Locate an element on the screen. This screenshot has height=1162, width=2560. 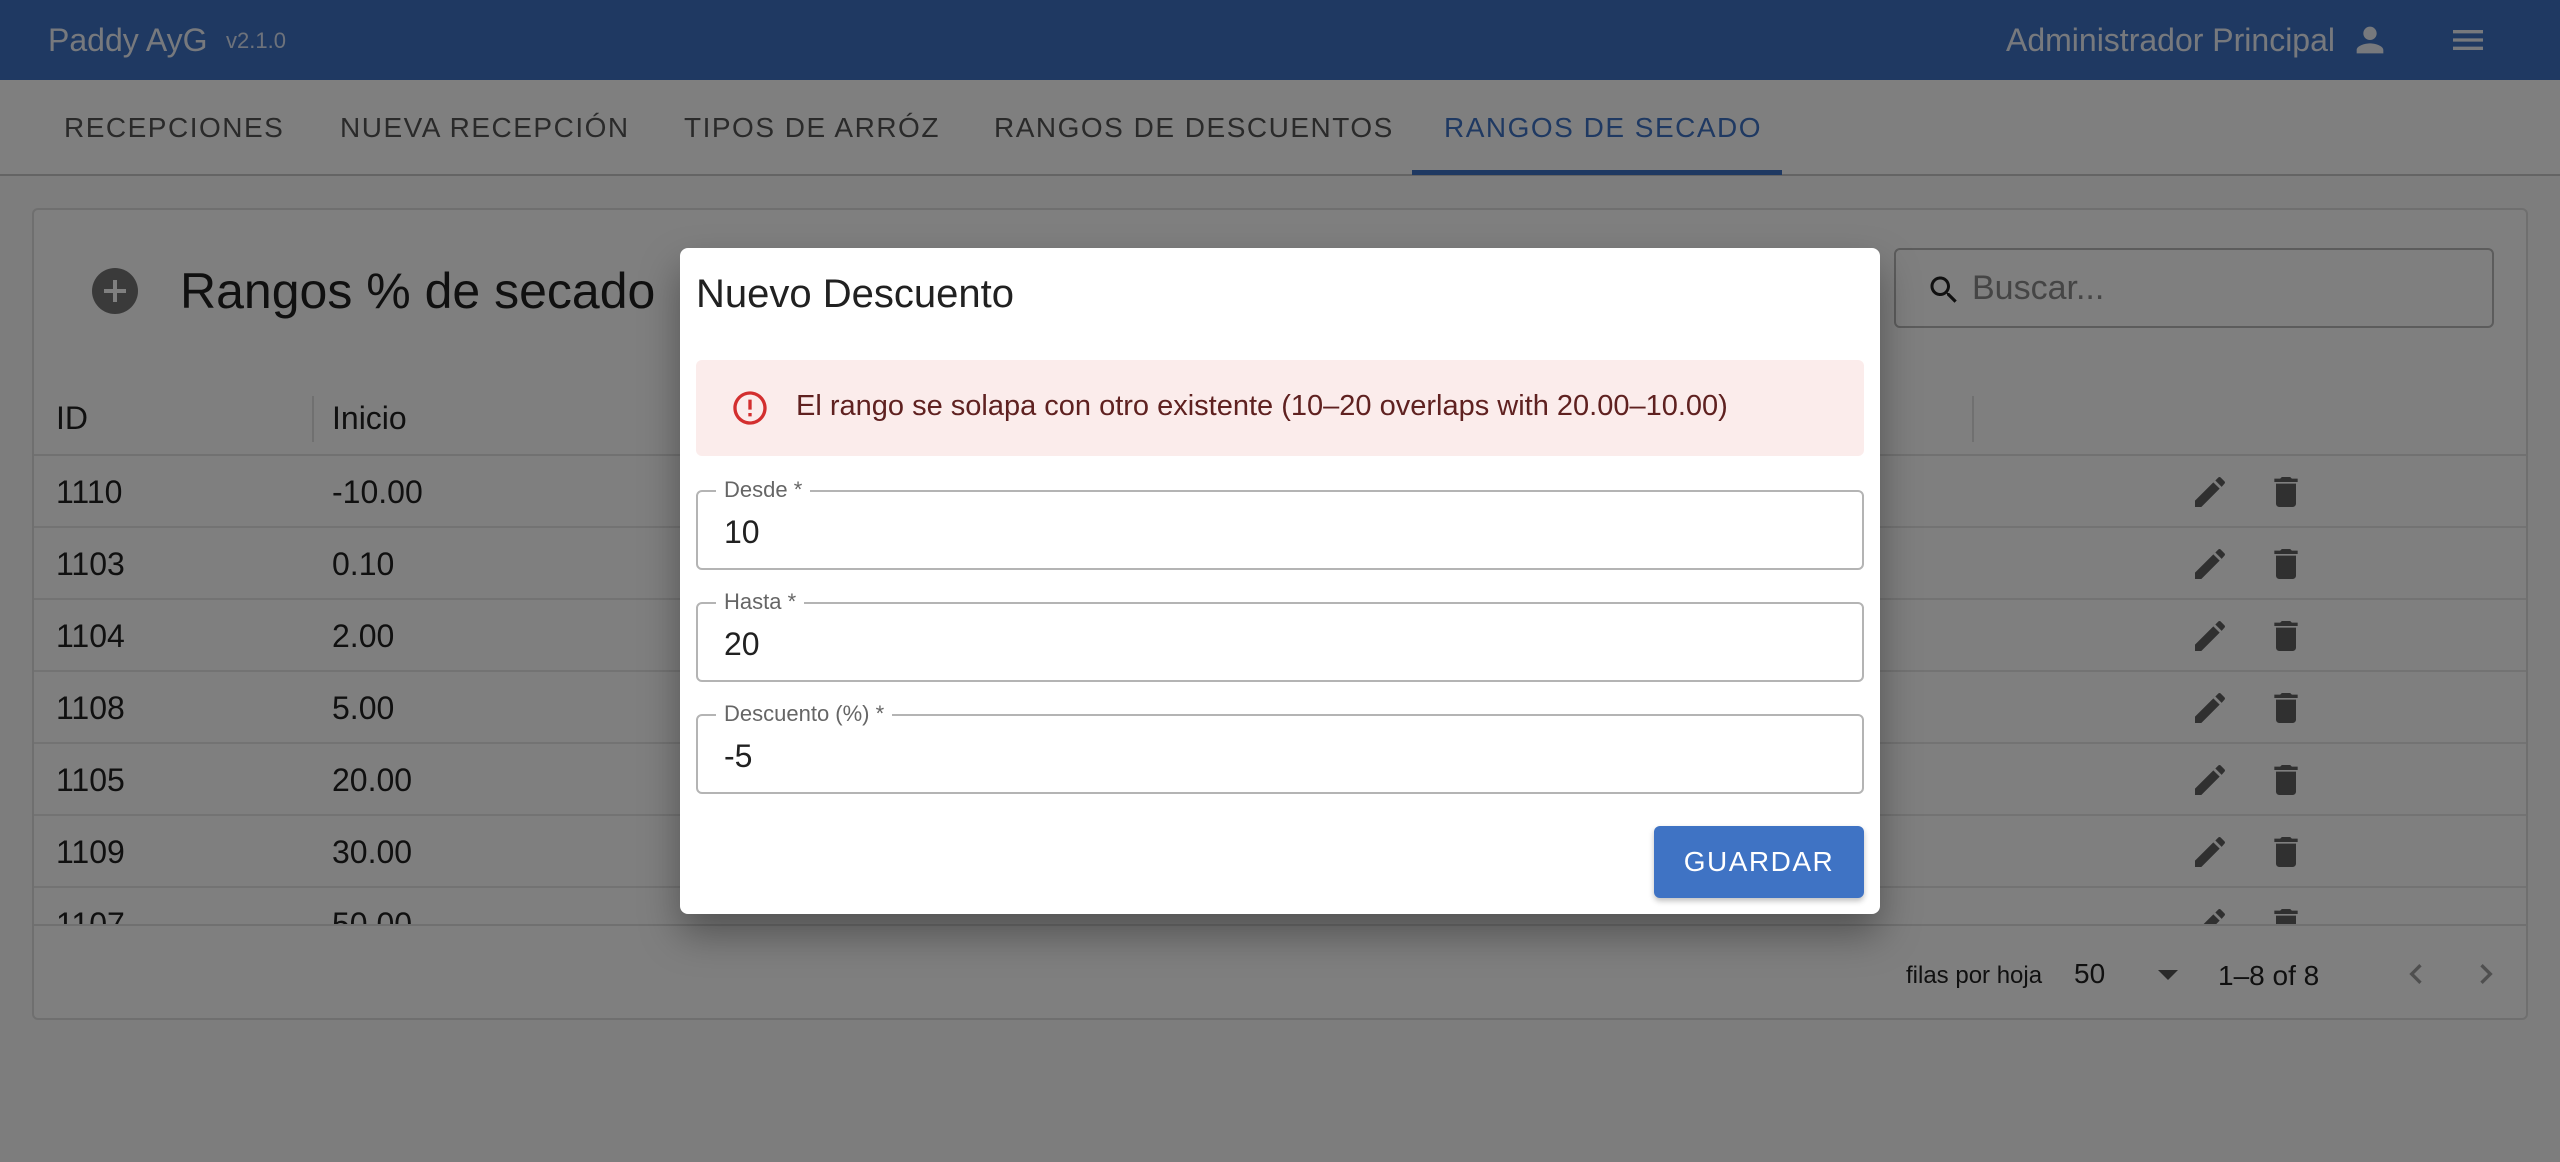
descuento-label: Descuento (%) * is located at coordinates (804, 714).